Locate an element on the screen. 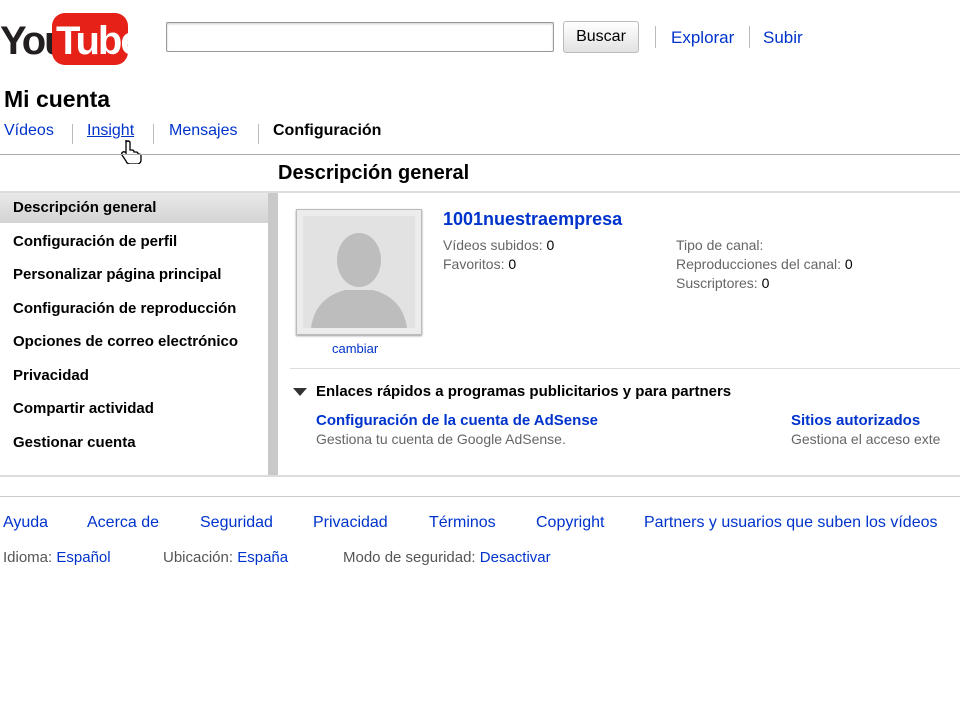 This screenshot has height=720, width=960. sidebar-item-overview: Descripción general is located at coordinates (134, 208).